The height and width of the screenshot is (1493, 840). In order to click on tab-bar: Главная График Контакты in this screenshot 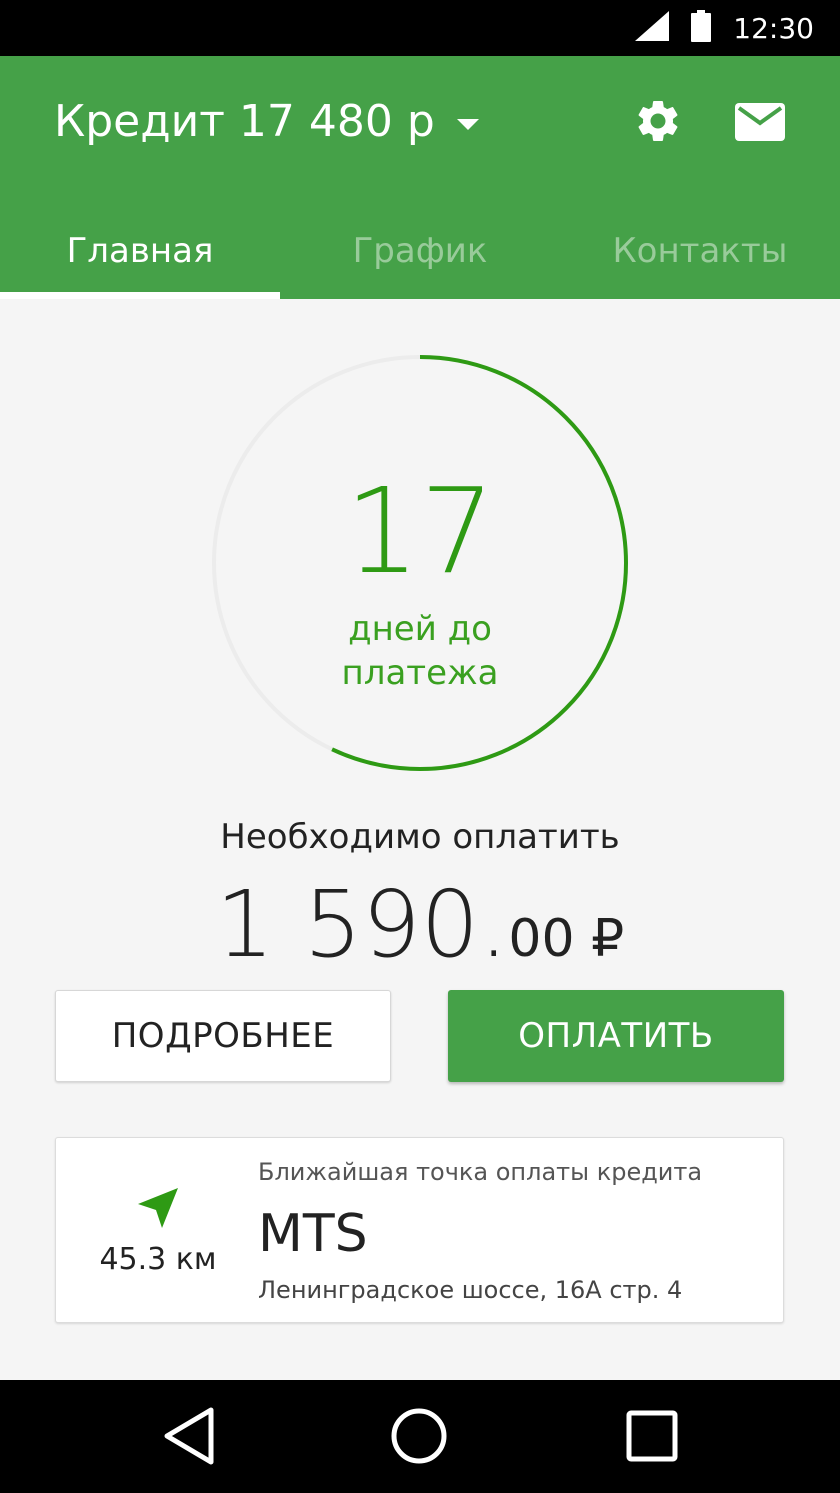, I will do `click(420, 258)`.